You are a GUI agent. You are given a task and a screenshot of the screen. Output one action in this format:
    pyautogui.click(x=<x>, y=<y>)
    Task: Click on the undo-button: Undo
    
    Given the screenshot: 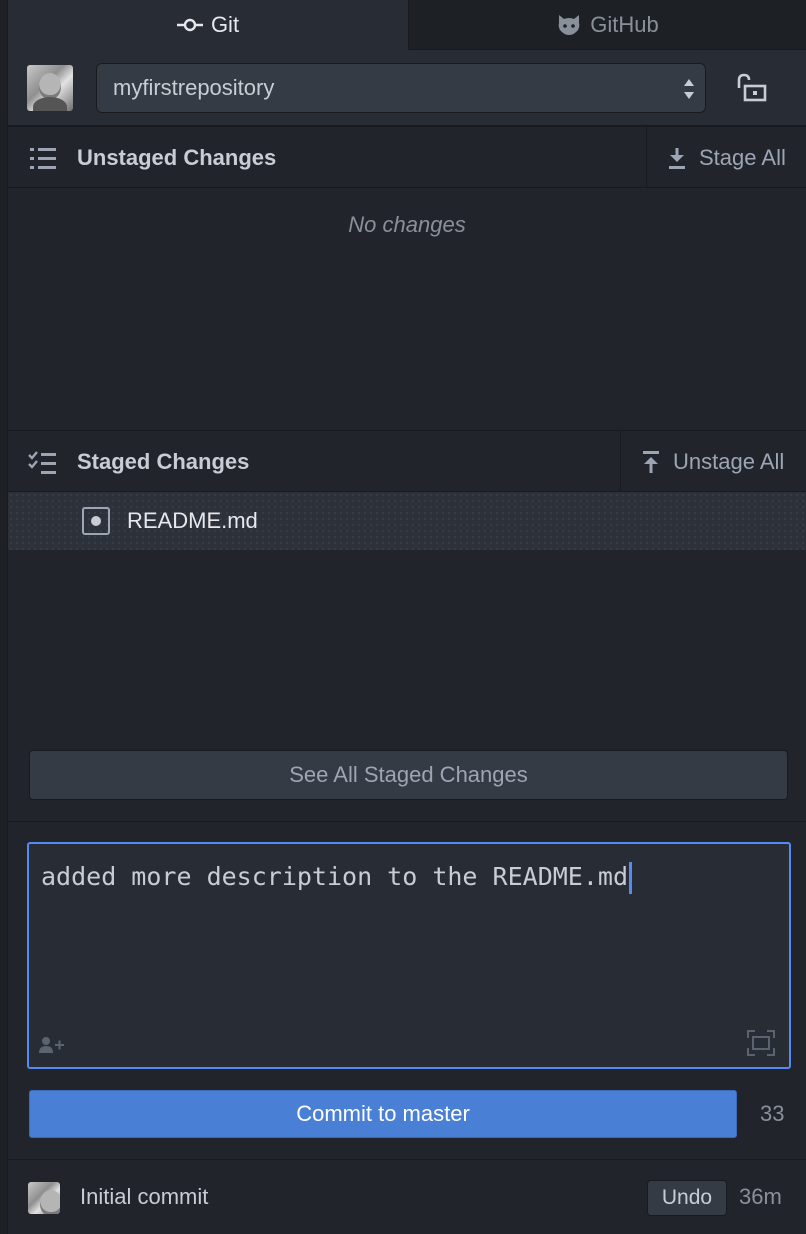 What is the action you would take?
    pyautogui.click(x=687, y=1198)
    